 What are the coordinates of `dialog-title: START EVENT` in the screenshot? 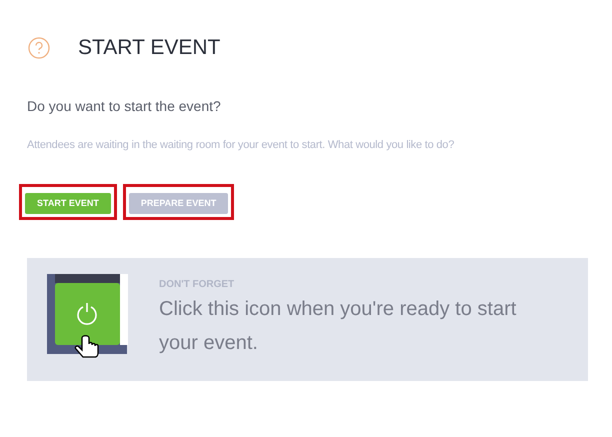 It's located at (149, 48).